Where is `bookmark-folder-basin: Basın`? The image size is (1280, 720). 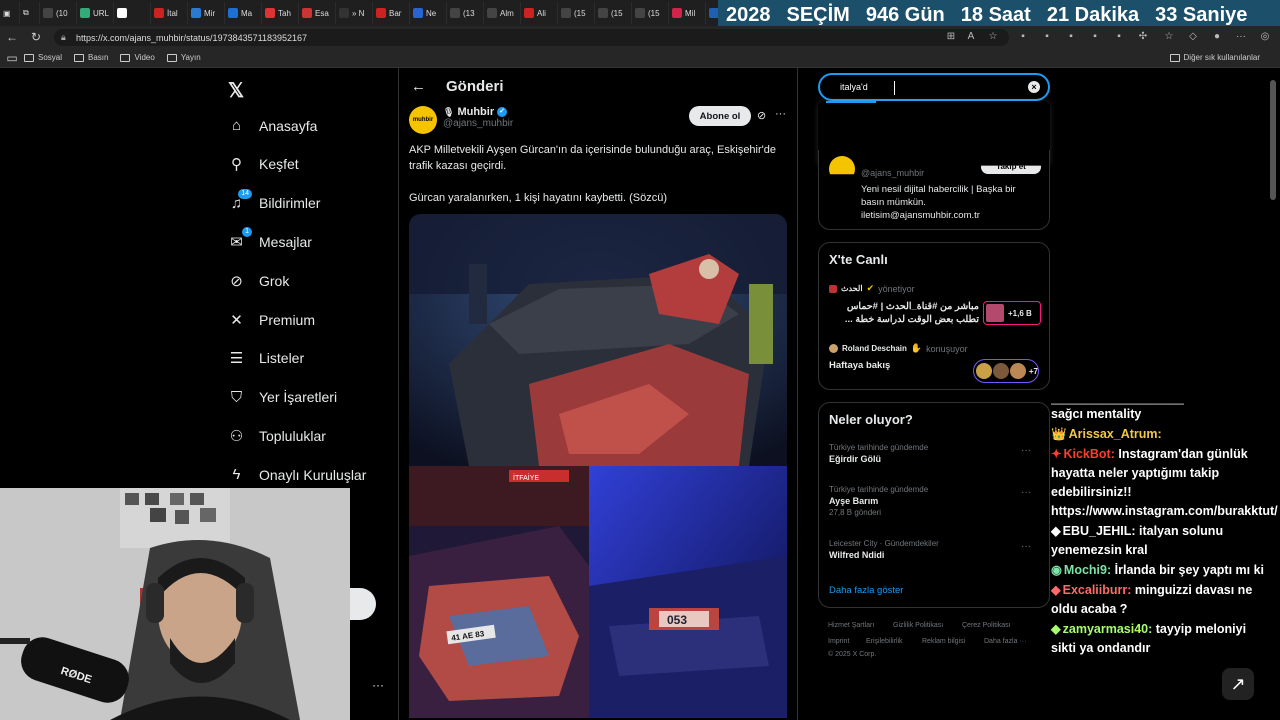 bookmark-folder-basin: Basın is located at coordinates (91, 57).